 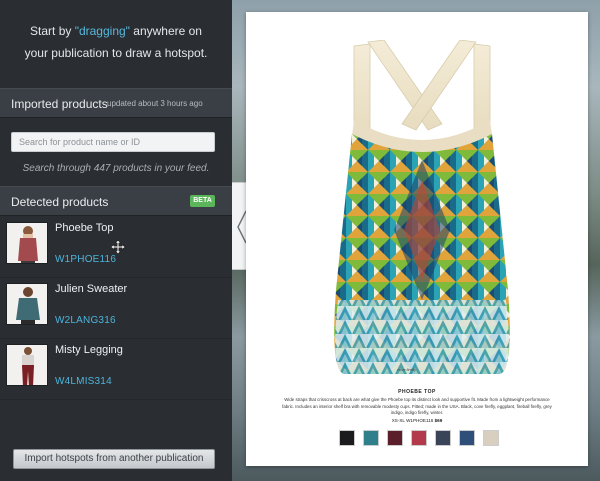 I want to click on price: $69, so click(x=438, y=420).